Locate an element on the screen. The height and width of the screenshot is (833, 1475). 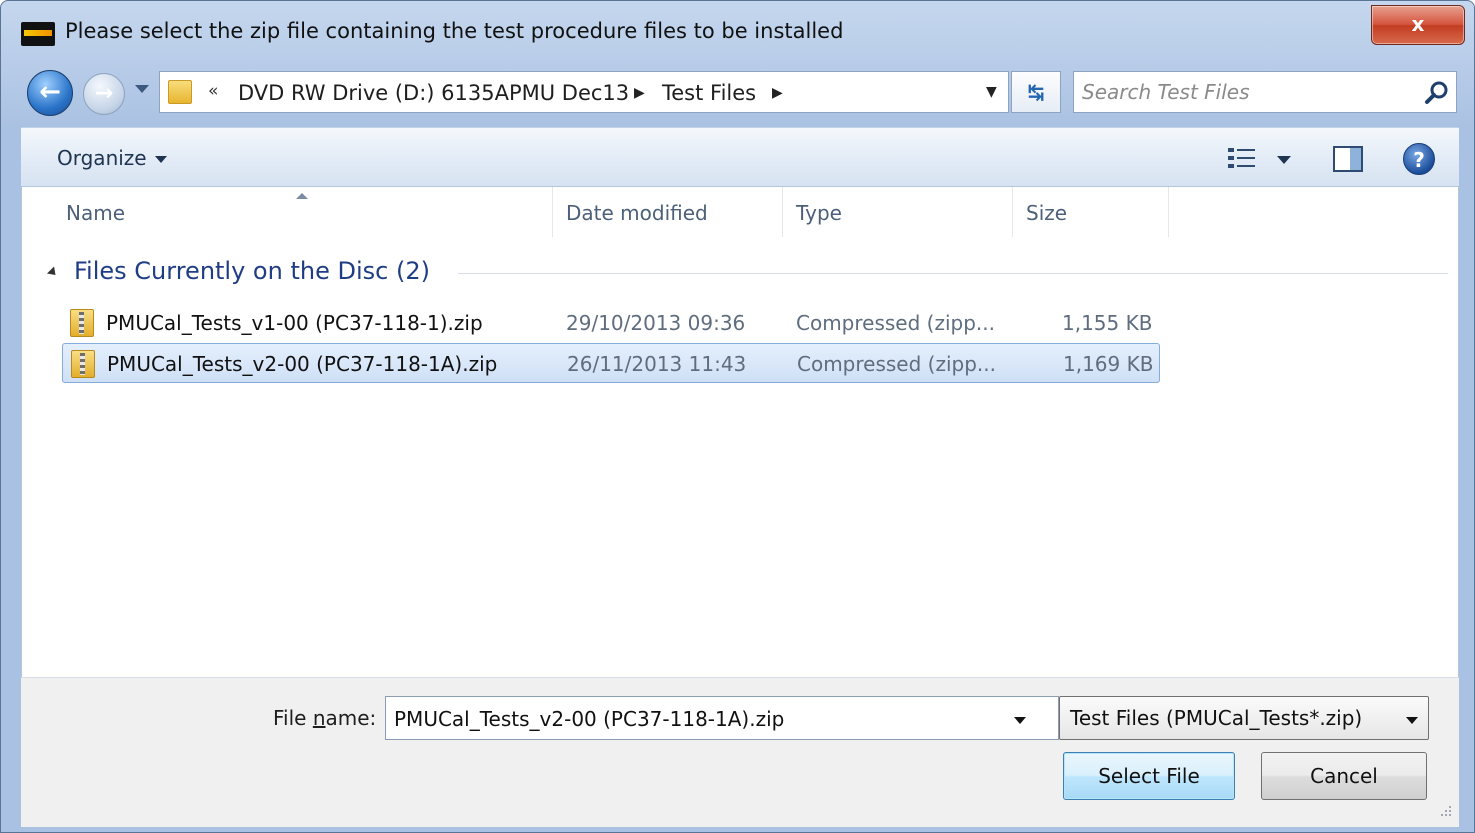
forward-button: → is located at coordinates (104, 94).